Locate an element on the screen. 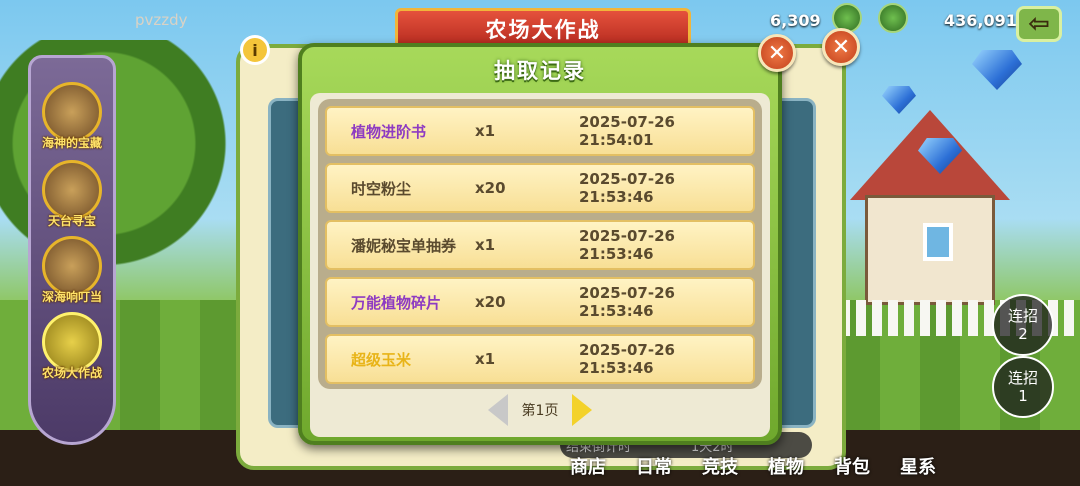  house-window is located at coordinates (938, 242).